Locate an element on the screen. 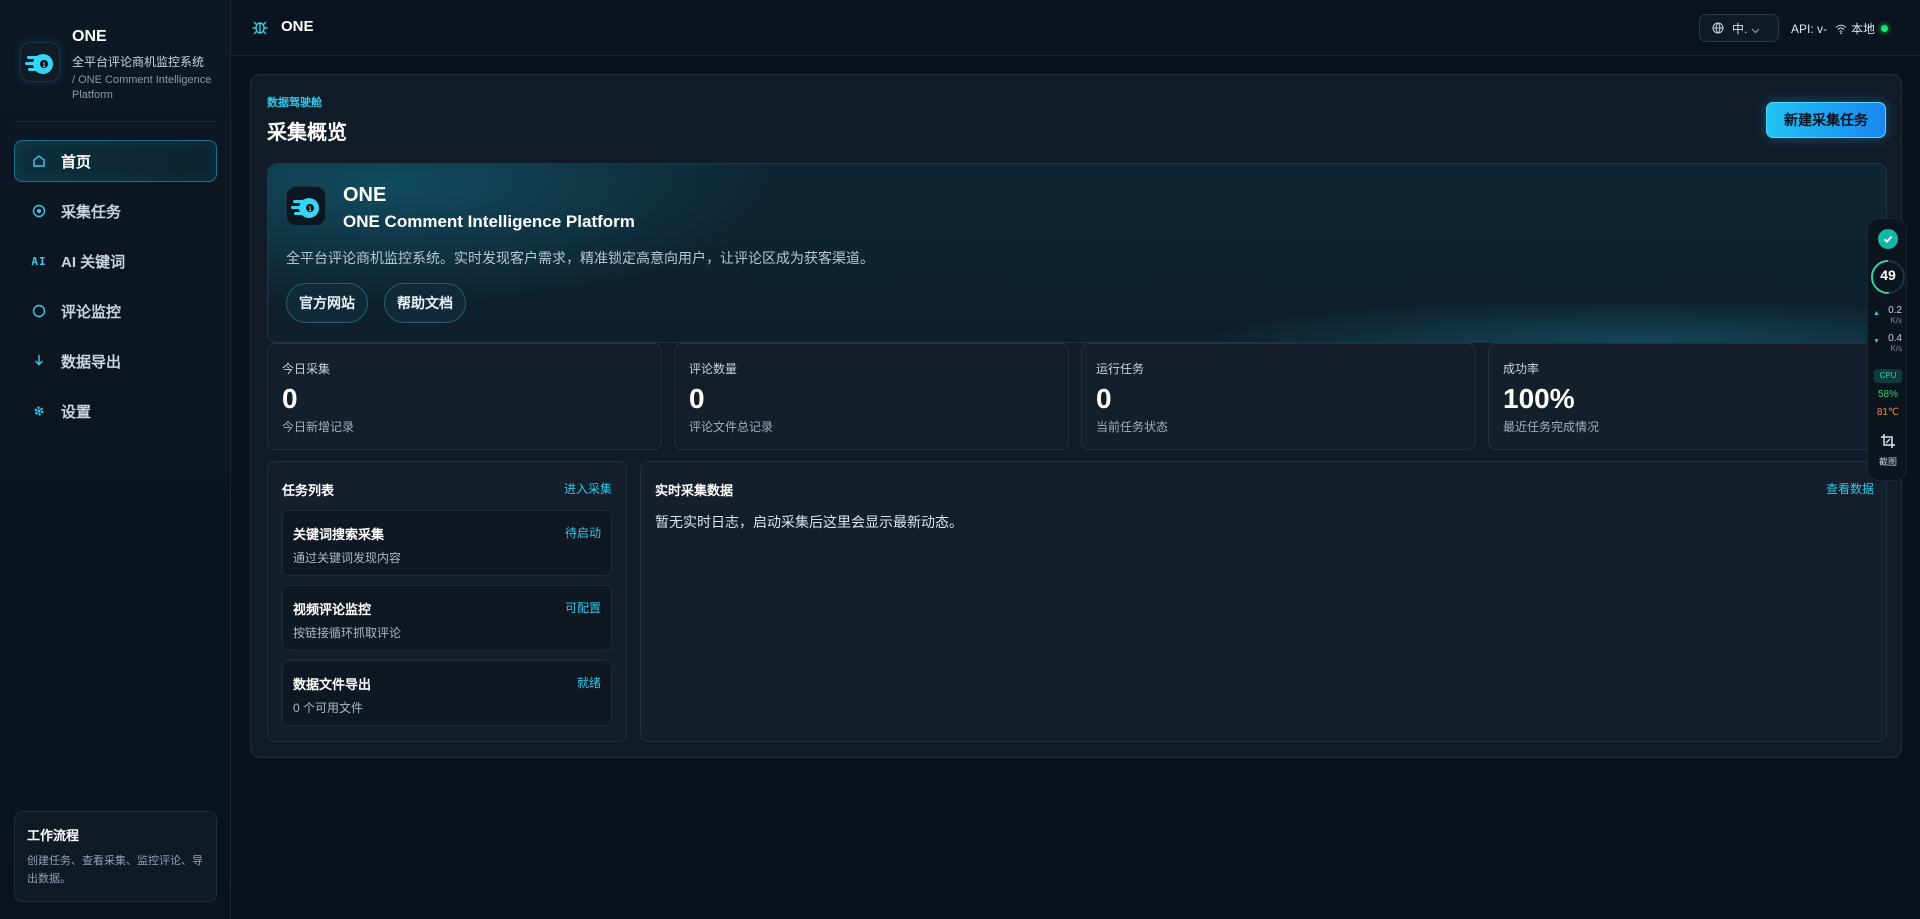  language-value: 中. is located at coordinates (1740, 28).